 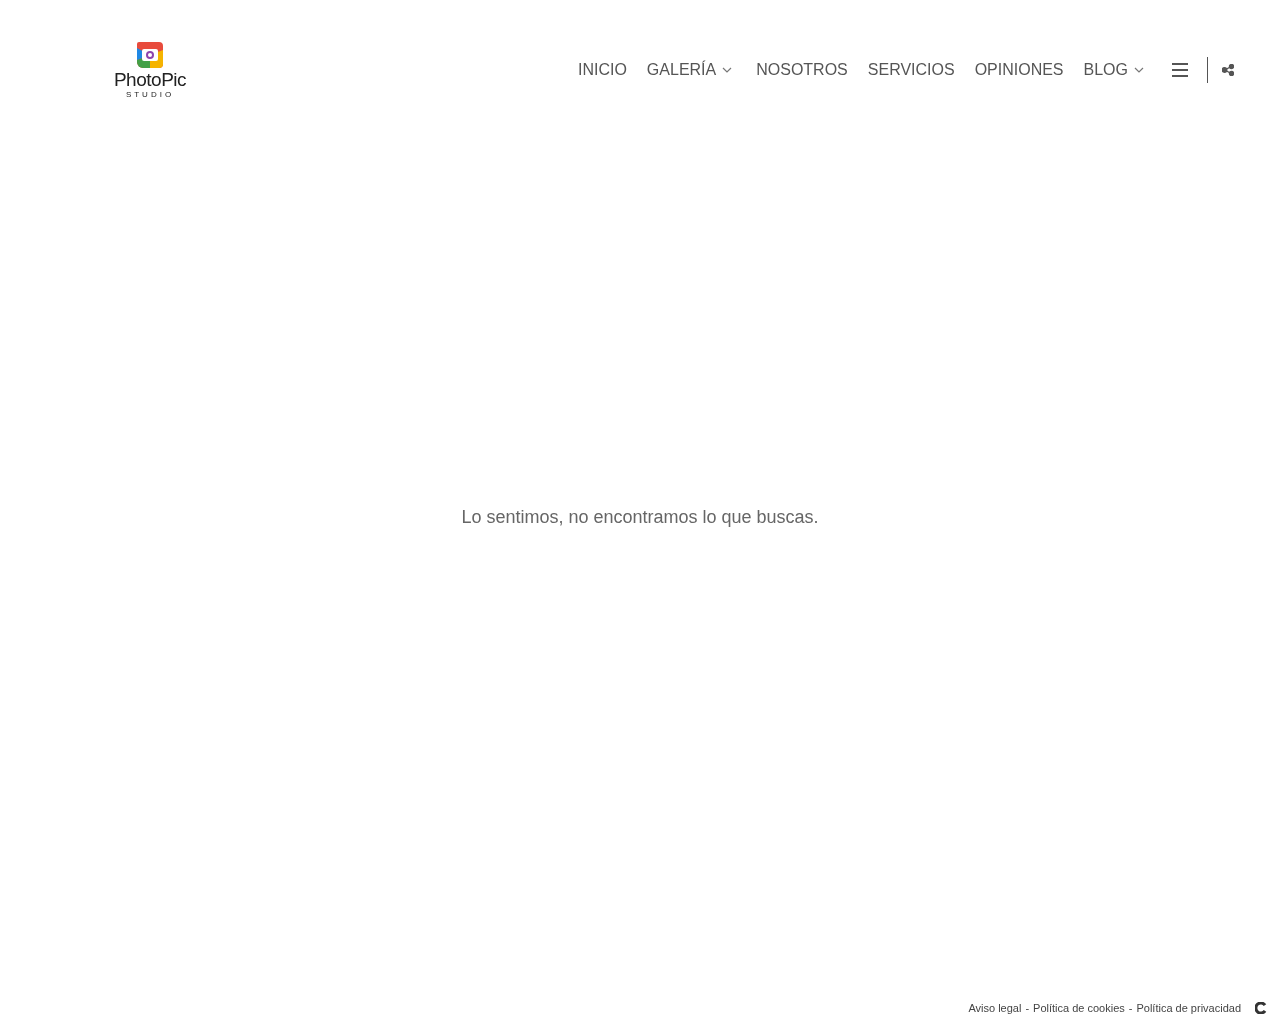 I want to click on menu-icon, so click(x=1180, y=70).